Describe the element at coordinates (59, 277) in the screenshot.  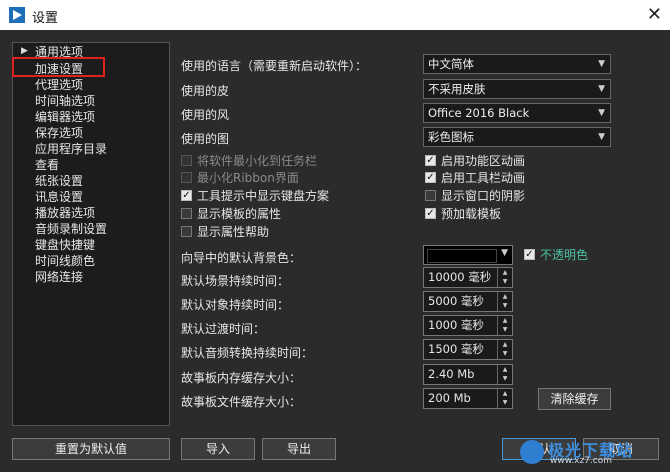
I see `nav-item-network: 网络连接` at that location.